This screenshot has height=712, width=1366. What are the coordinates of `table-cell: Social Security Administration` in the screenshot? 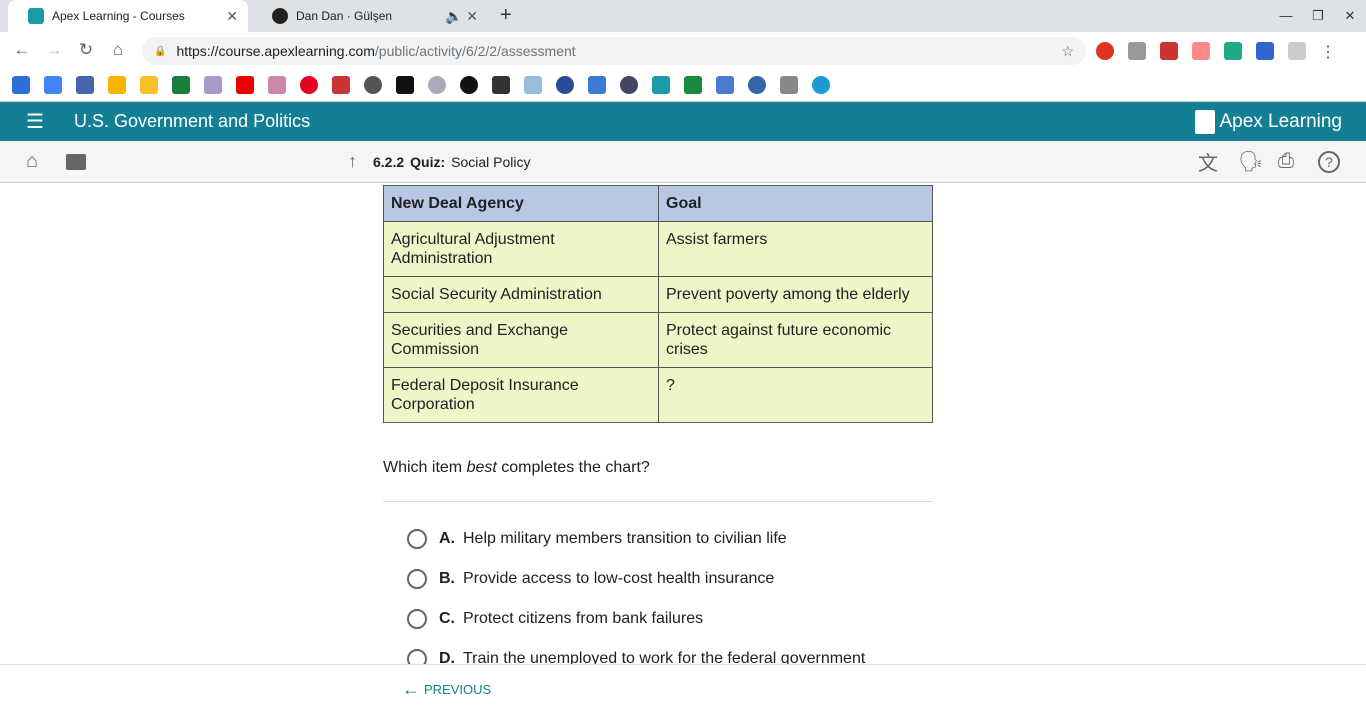 It's located at (521, 294).